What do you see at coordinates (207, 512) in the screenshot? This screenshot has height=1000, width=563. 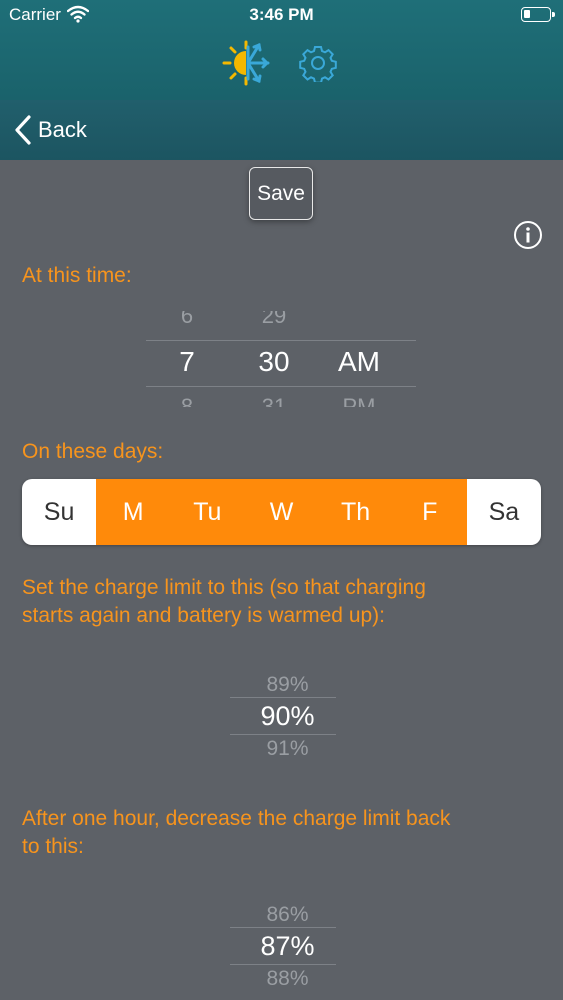 I see `day-tuesday: Tu` at bounding box center [207, 512].